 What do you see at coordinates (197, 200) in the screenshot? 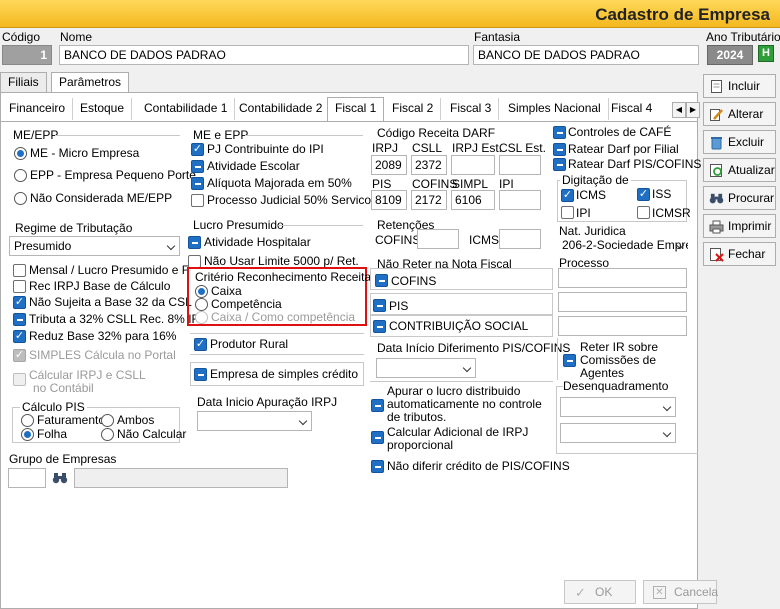
I see `cb-processo-judicial` at bounding box center [197, 200].